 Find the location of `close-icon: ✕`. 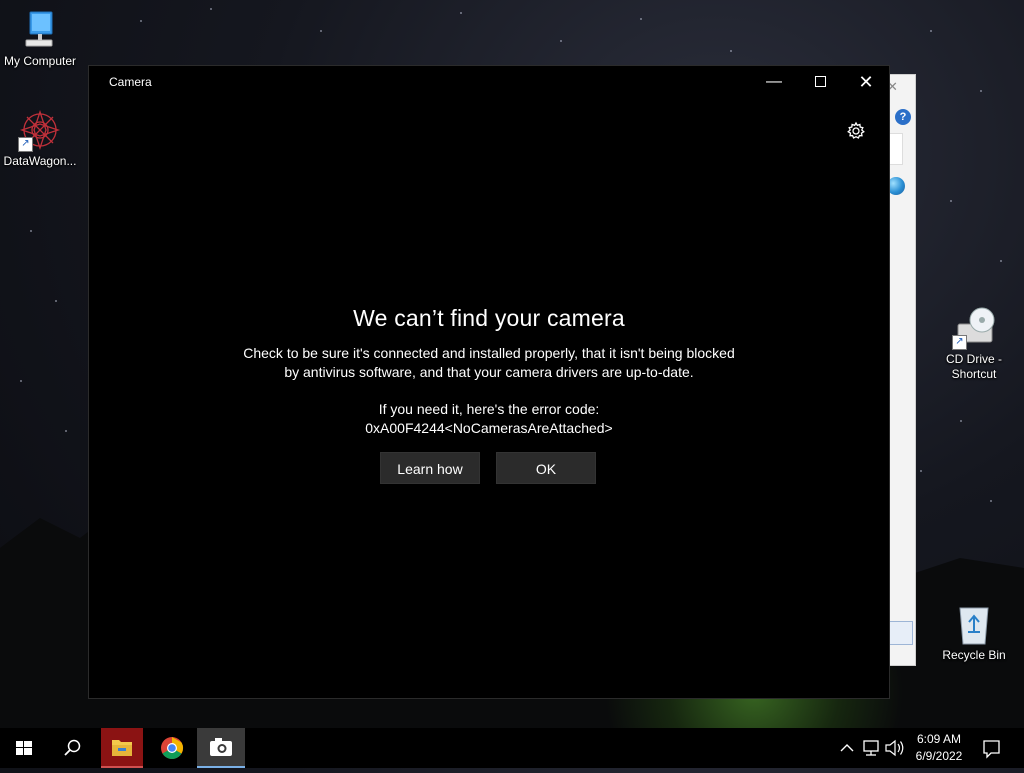

close-icon: ✕ is located at coordinates (866, 82).